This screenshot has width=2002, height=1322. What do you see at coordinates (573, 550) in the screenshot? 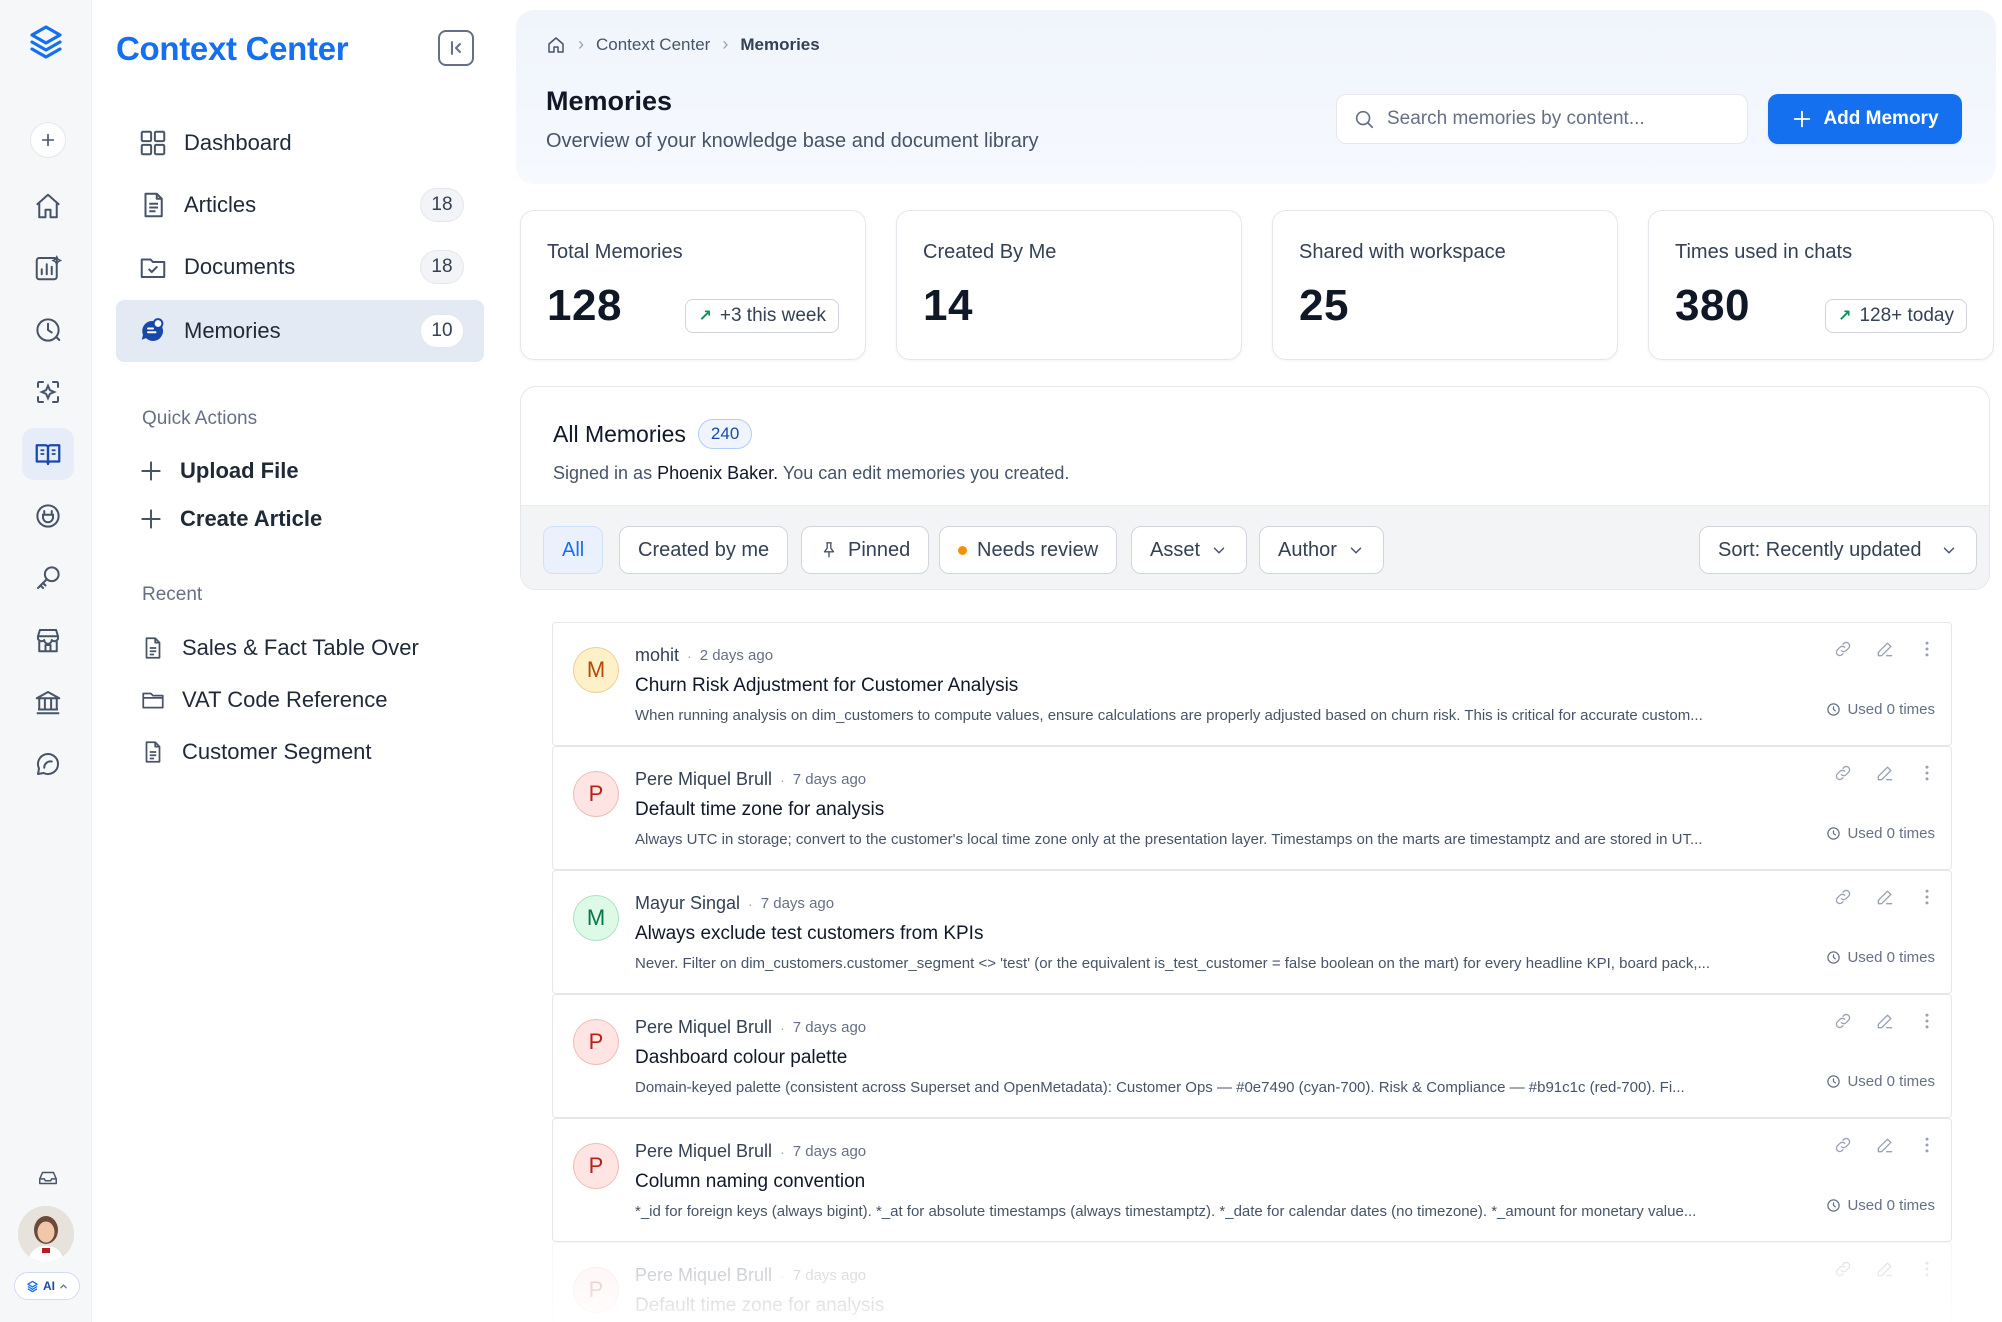
I see `filter-all: All` at bounding box center [573, 550].